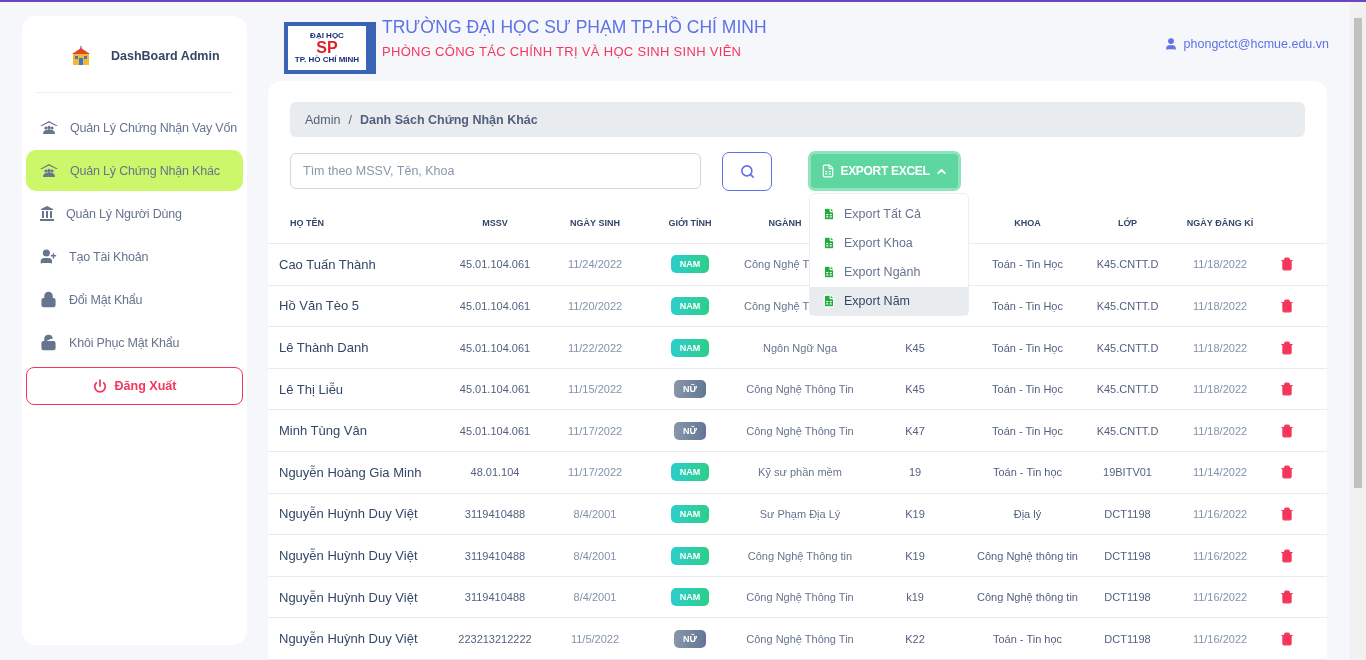 This screenshot has height=660, width=1366. I want to click on column-header: NGÀY ĐĂNG KÍ, so click(1220, 223).